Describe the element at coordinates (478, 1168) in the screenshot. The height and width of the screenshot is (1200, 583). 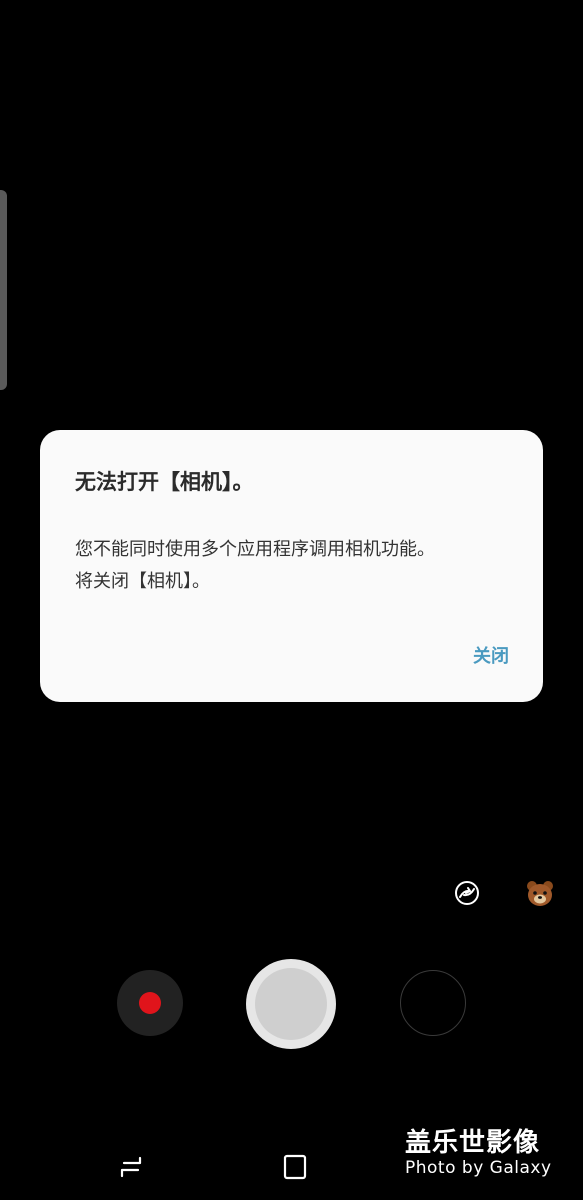
I see `watermark-sub: Photo by Galaxy` at that location.